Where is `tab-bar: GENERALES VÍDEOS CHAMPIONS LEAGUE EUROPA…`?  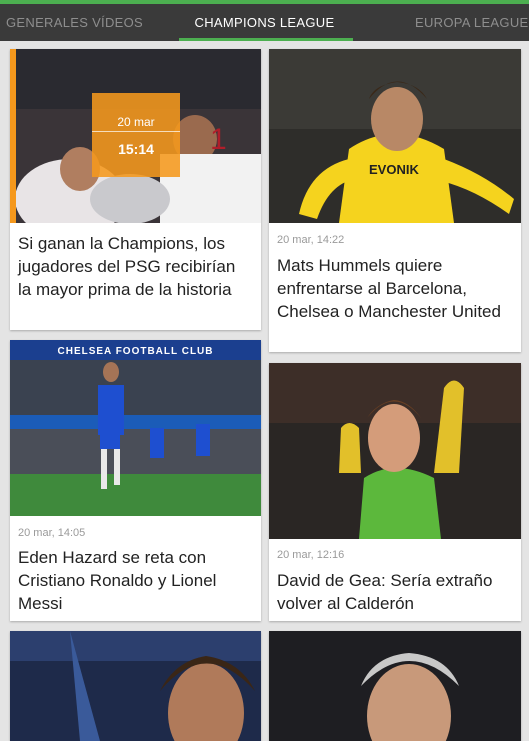 tab-bar: GENERALES VÍDEOS CHAMPIONS LEAGUE EUROPA… is located at coordinates (264, 22).